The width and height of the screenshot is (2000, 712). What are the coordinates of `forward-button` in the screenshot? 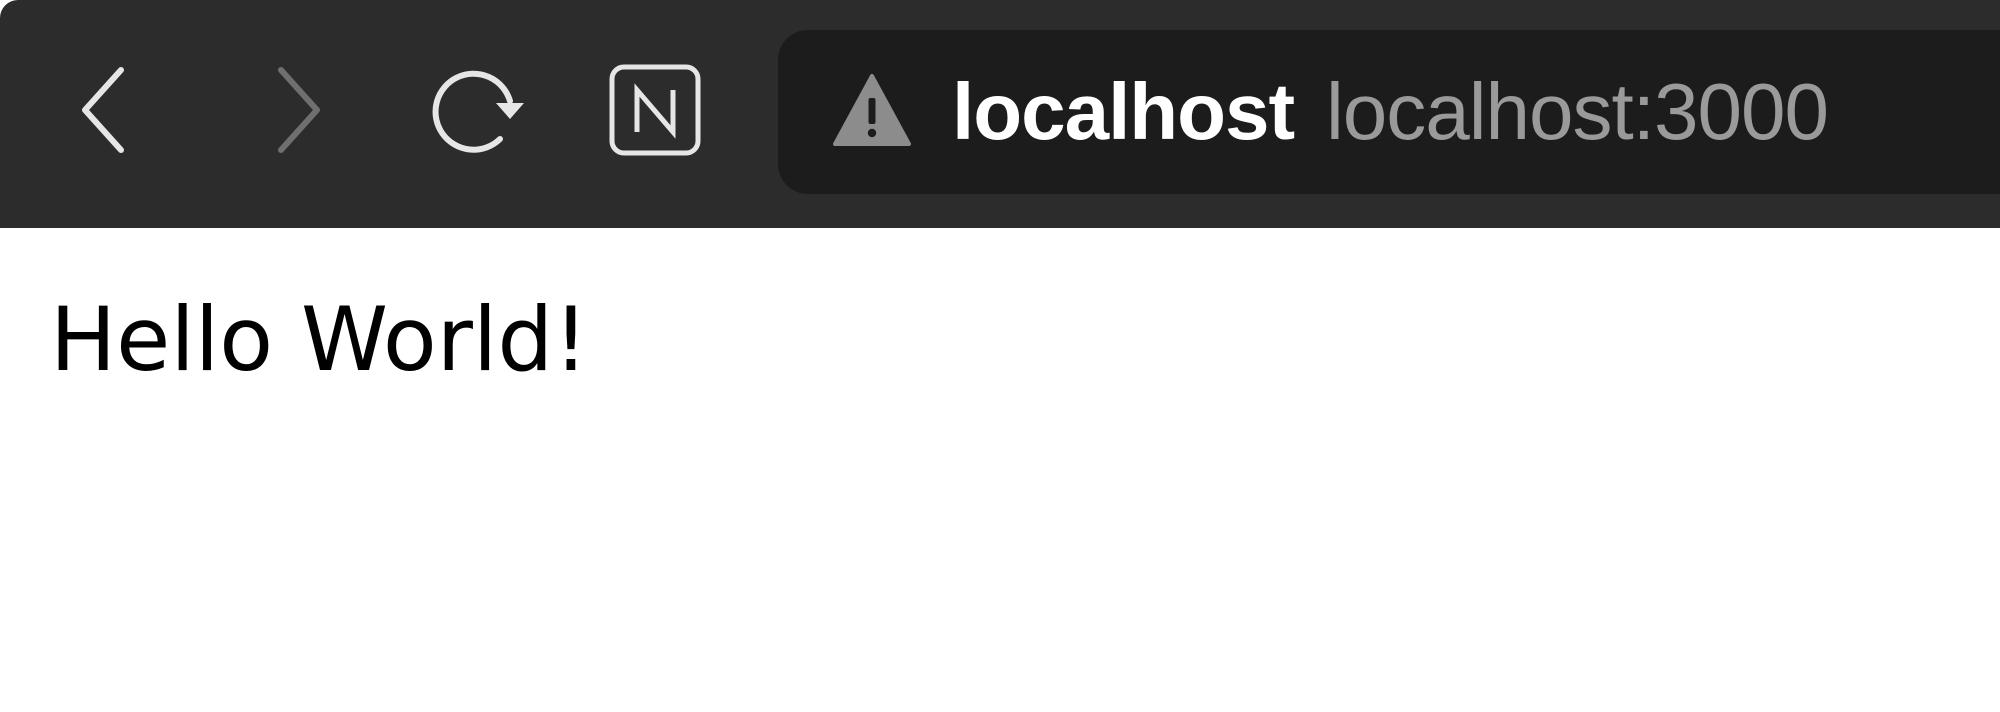 It's located at (297, 110).